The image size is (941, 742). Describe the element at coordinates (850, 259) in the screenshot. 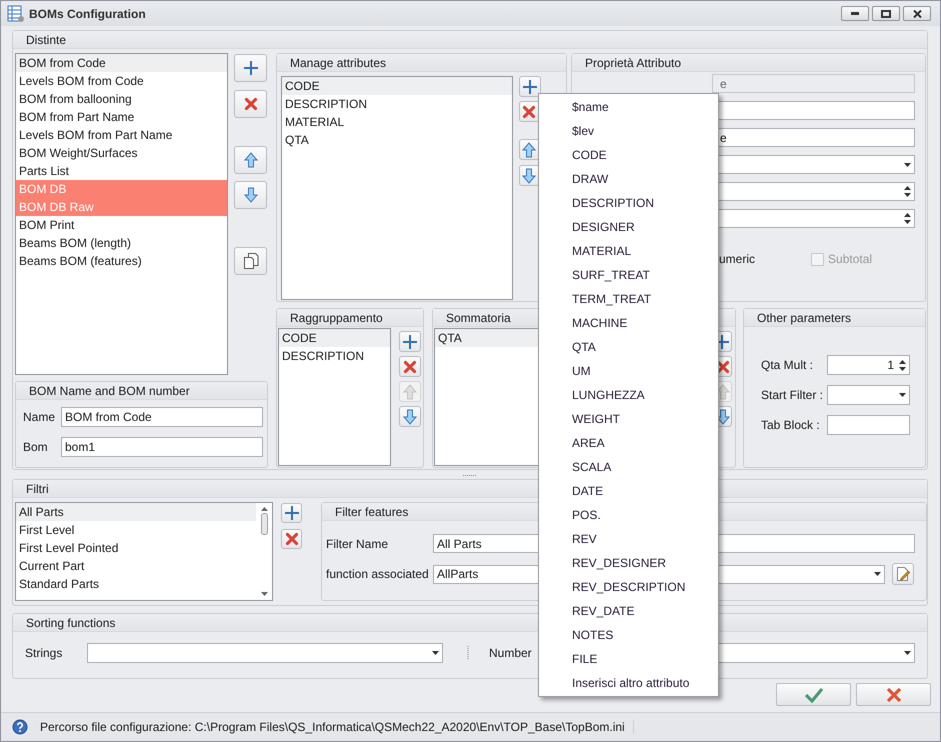

I see `checkbox-label: Subtotal` at that location.